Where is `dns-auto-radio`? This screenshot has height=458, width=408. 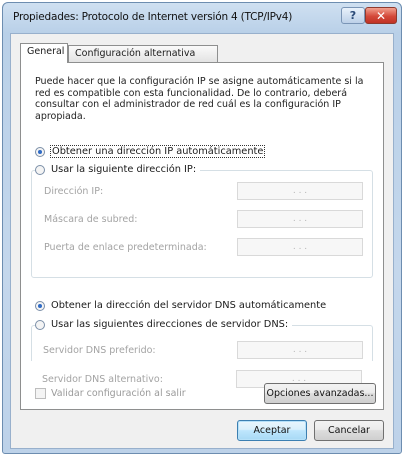
dns-auto-radio is located at coordinates (40, 305).